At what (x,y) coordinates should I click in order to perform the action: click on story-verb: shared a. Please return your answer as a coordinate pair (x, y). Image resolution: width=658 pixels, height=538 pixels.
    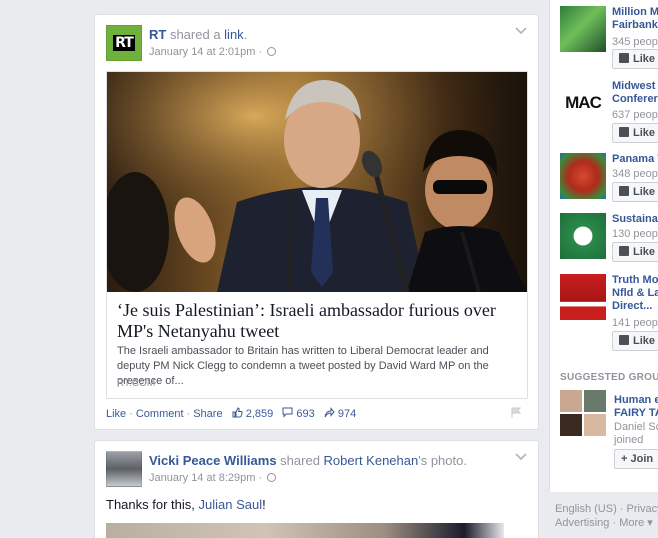
    Looking at the image, I should click on (195, 34).